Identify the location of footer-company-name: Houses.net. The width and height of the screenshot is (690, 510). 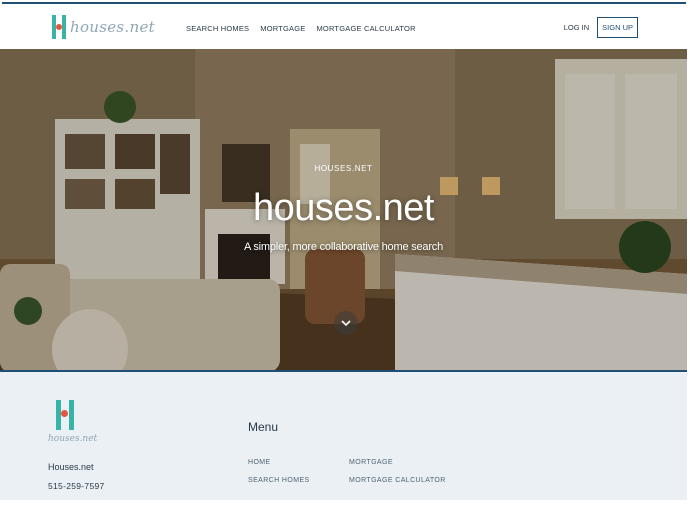
(71, 467).